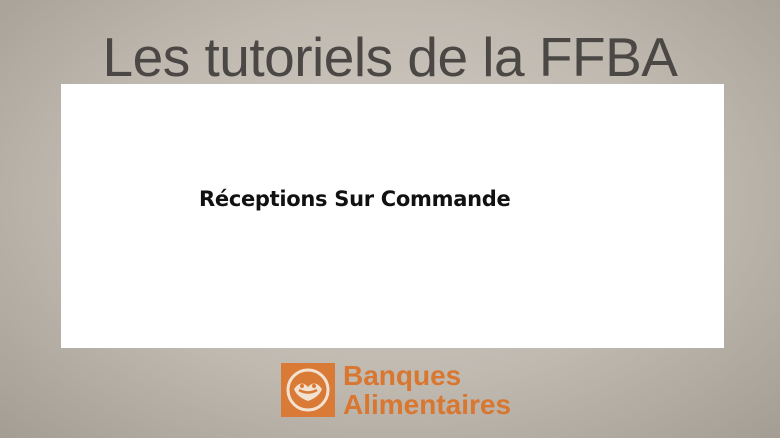 The width and height of the screenshot is (780, 438). Describe the element at coordinates (390, 57) in the screenshot. I see `page-heading: Les tutoriels de la FFBA` at that location.